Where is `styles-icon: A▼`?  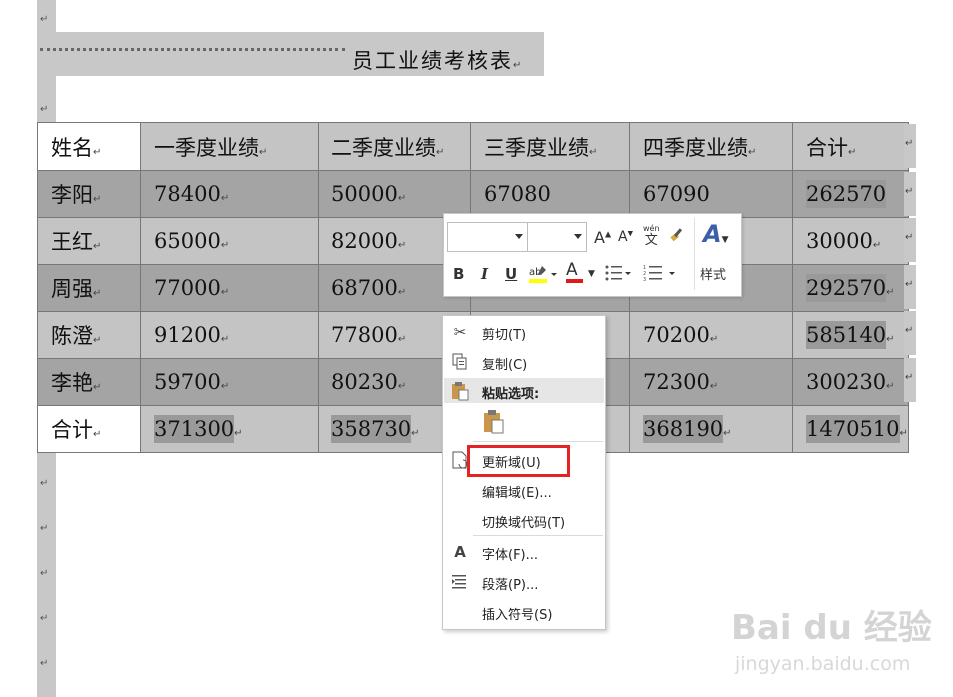
styles-icon: A▼ is located at coordinates (716, 234).